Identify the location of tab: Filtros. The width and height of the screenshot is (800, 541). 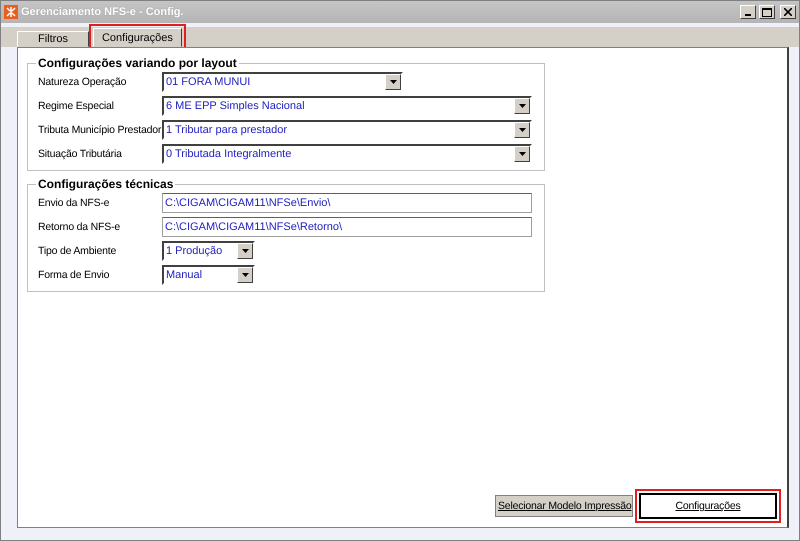
(53, 39).